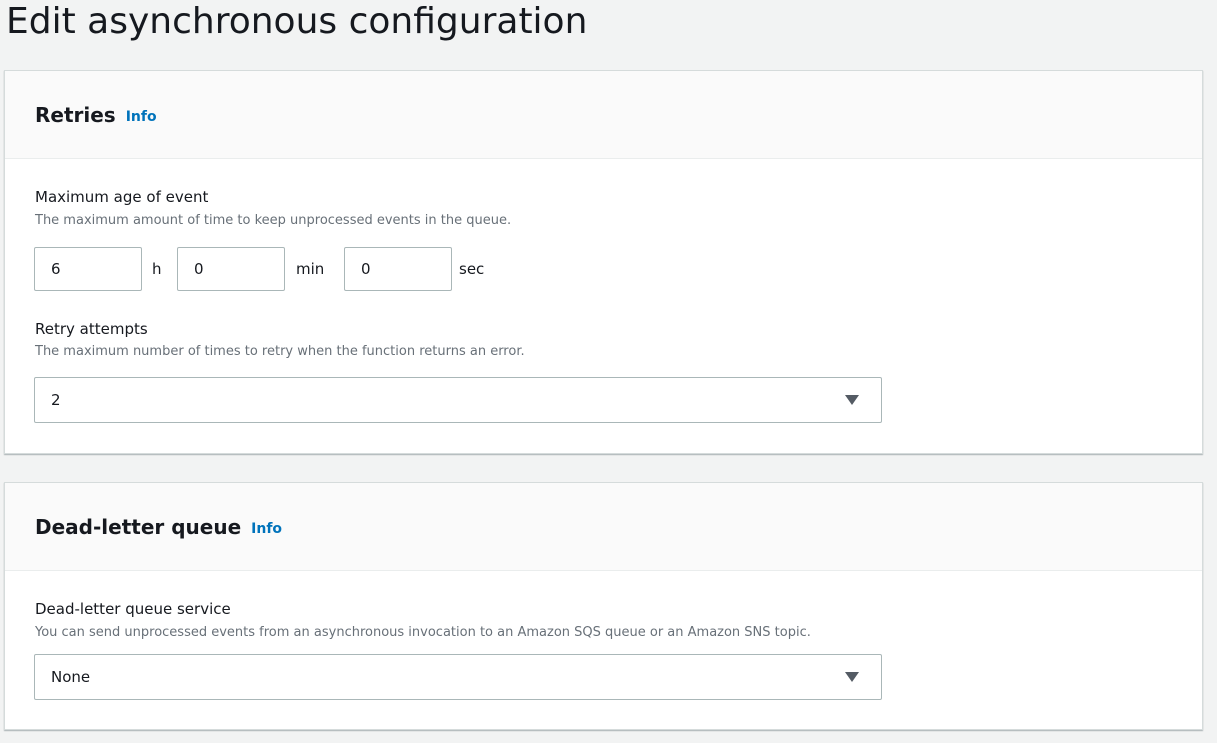 Image resolution: width=1217 pixels, height=743 pixels. What do you see at coordinates (458, 677) in the screenshot?
I see `dlq-service-select: None` at bounding box center [458, 677].